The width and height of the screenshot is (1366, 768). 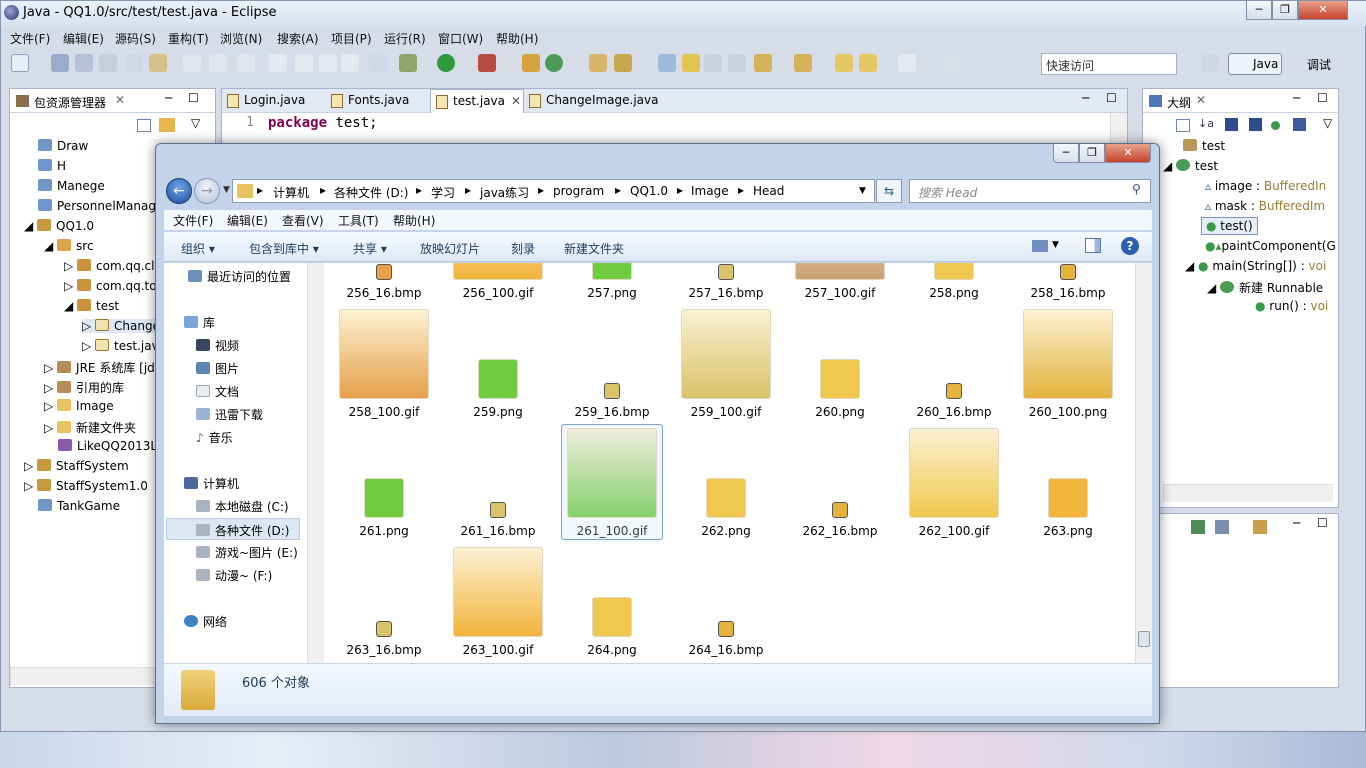 I want to click on nav-pictures: 图片, so click(x=217, y=368).